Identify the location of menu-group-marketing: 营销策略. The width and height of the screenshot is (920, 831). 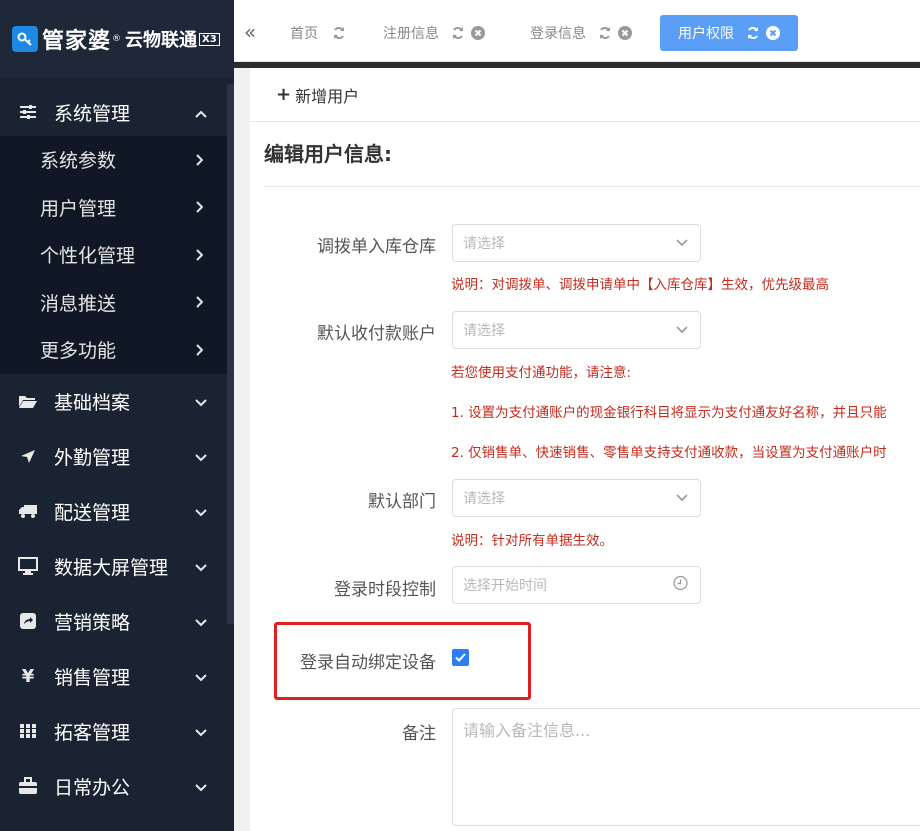
(113, 621).